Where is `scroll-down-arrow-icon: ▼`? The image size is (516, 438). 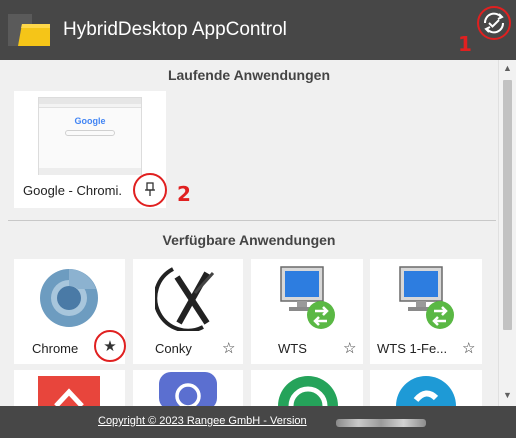 scroll-down-arrow-icon: ▼ is located at coordinates (507, 395).